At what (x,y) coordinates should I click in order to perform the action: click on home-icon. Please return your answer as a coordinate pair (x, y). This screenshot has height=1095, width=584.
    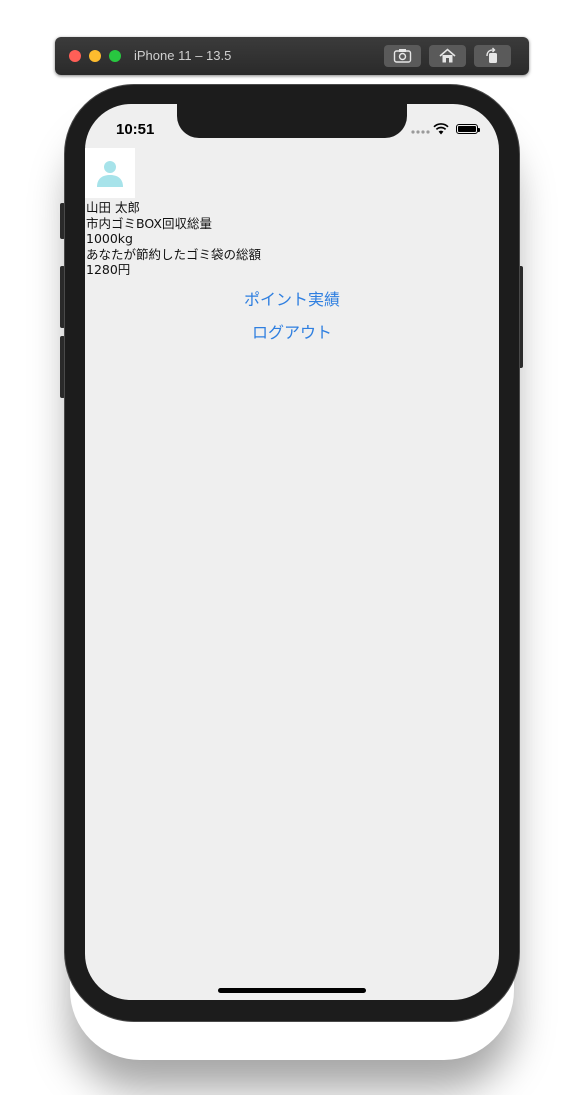
    Looking at the image, I should click on (447, 55).